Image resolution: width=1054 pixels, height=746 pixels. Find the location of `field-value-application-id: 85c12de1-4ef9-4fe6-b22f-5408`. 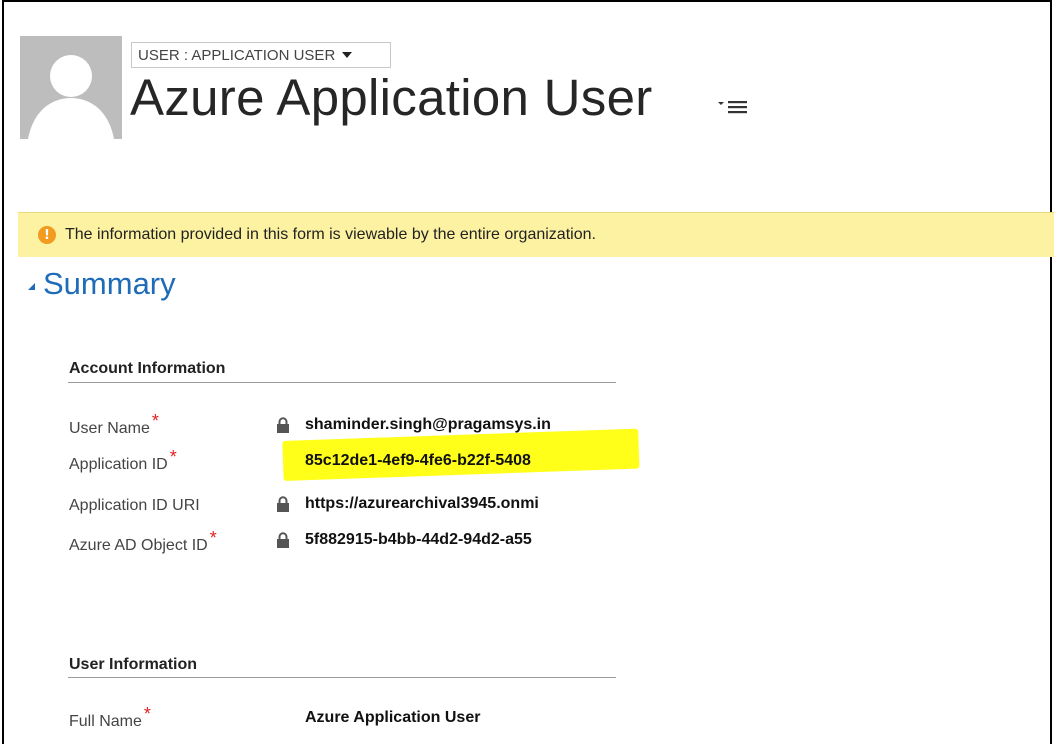

field-value-application-id: 85c12de1-4ef9-4fe6-b22f-5408 is located at coordinates (472, 461).